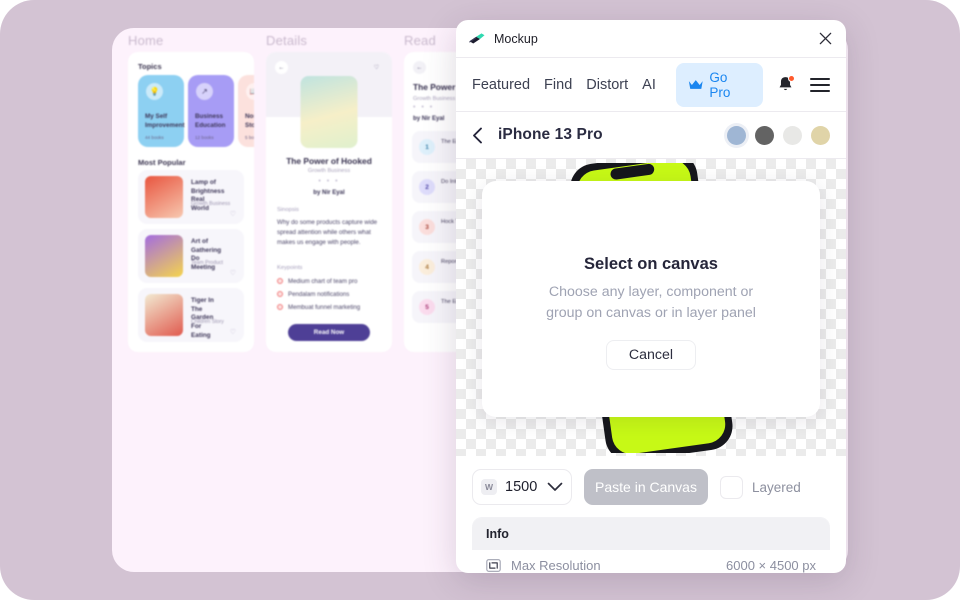  Describe the element at coordinates (731, 487) in the screenshot. I see `layered-checkbox` at that location.